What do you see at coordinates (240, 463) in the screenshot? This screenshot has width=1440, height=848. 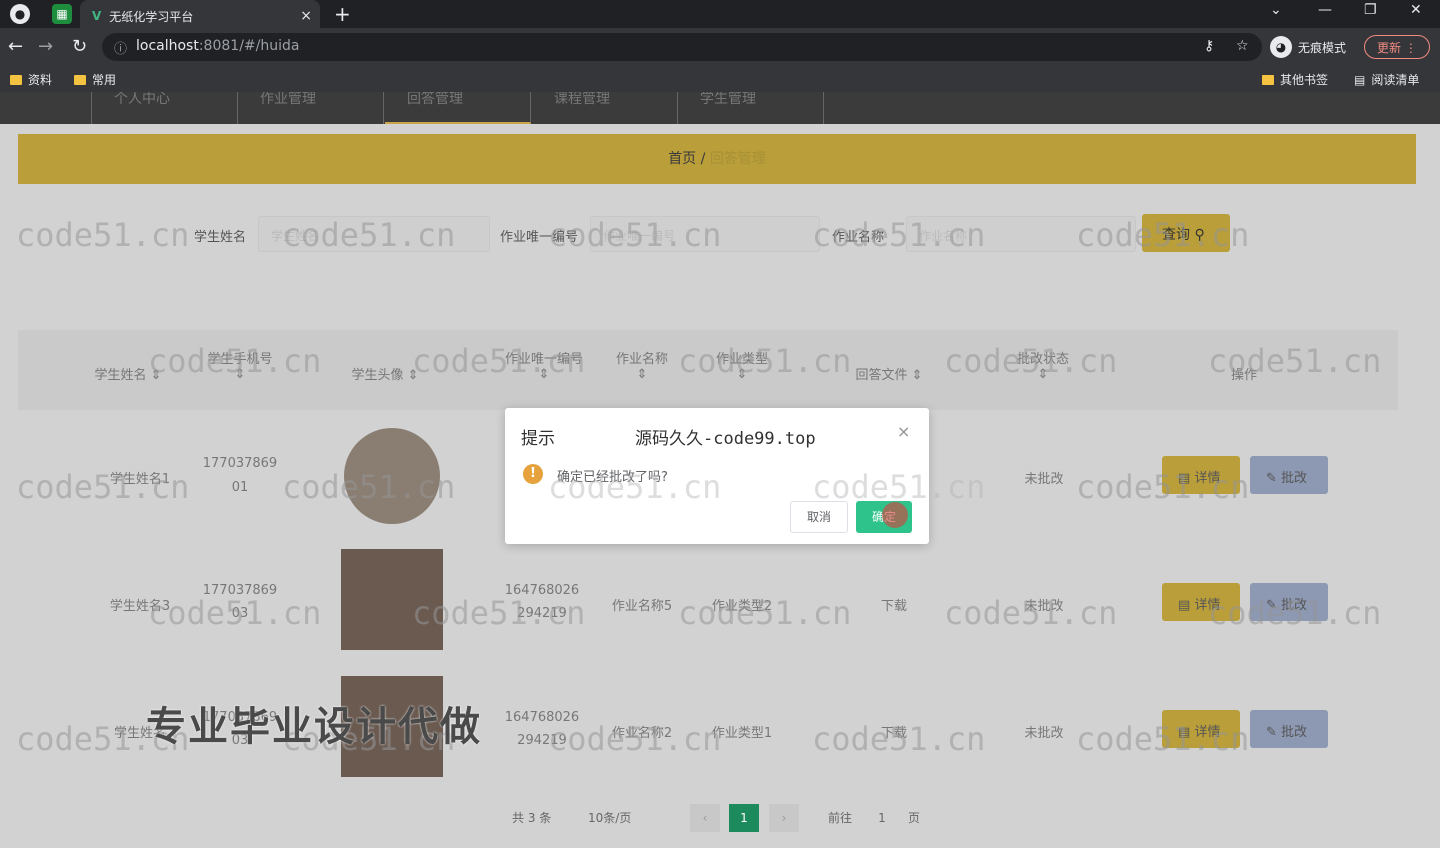 I see `cell-phone-a: 177037869` at bounding box center [240, 463].